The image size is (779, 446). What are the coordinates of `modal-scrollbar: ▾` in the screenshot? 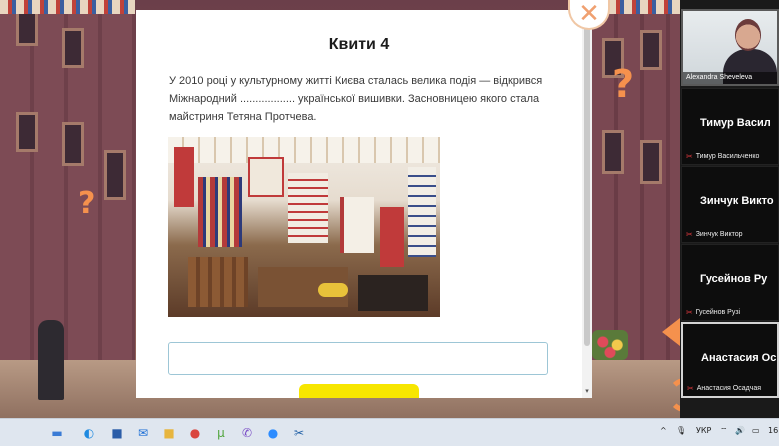 It's located at (587, 204).